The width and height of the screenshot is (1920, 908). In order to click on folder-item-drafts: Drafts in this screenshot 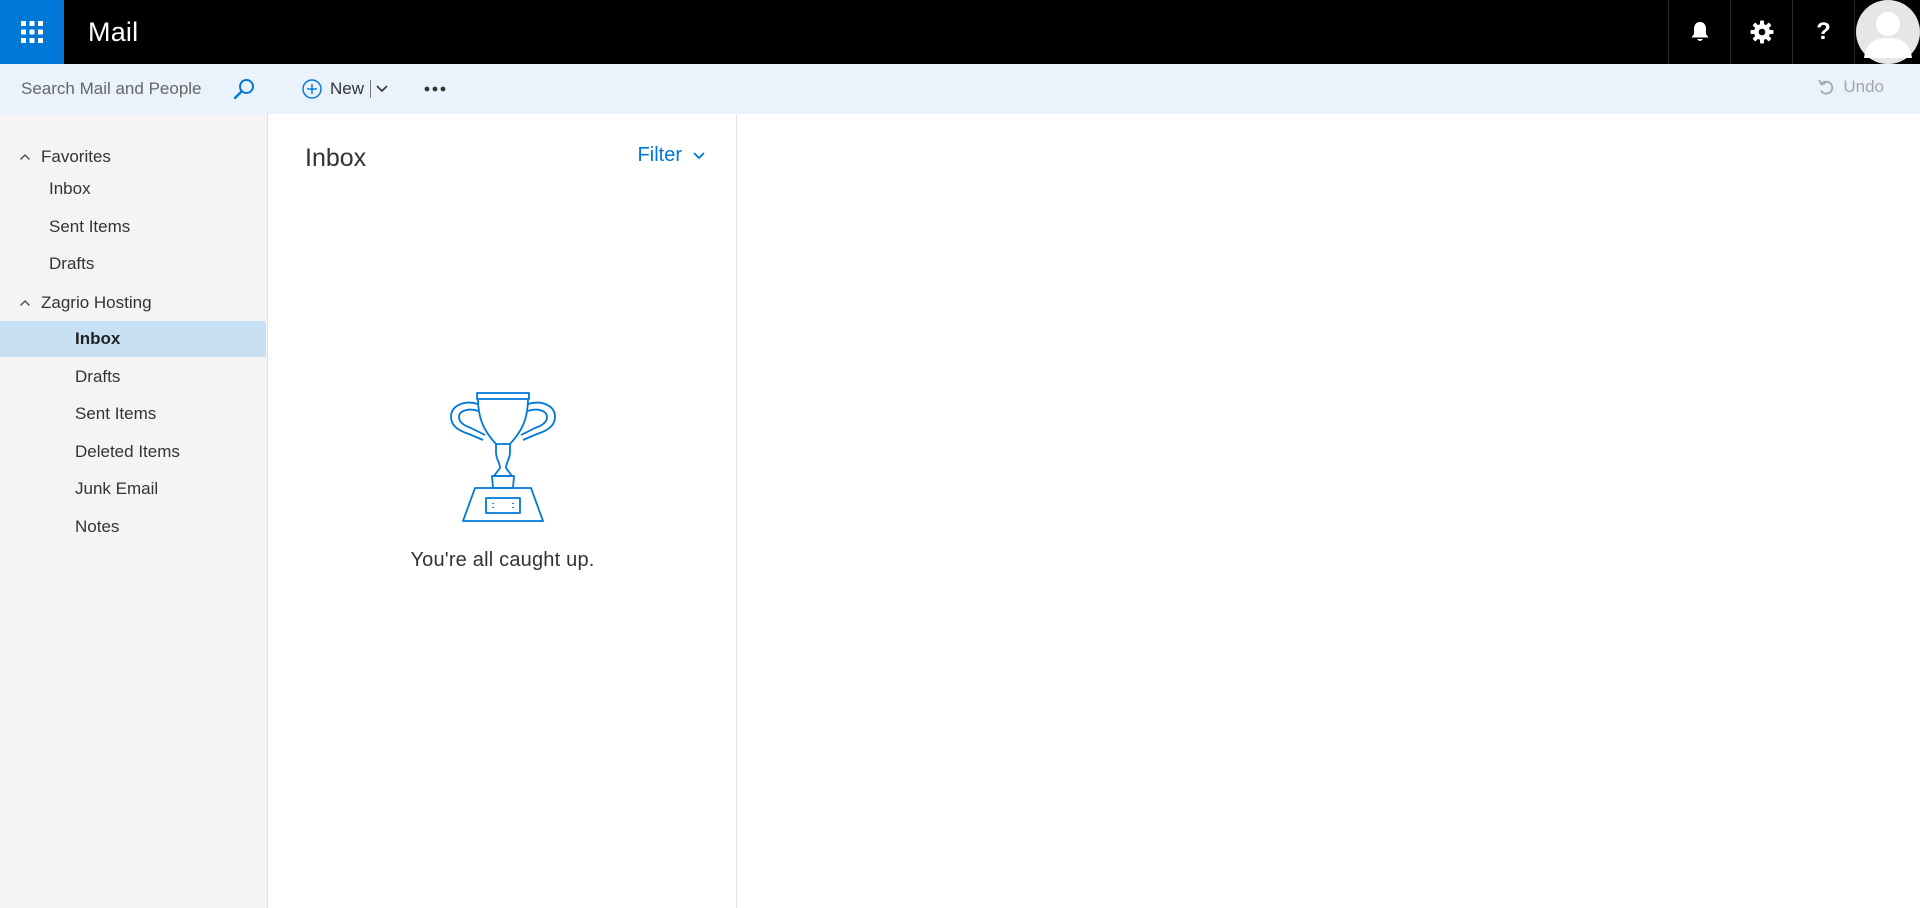, I will do `click(133, 377)`.